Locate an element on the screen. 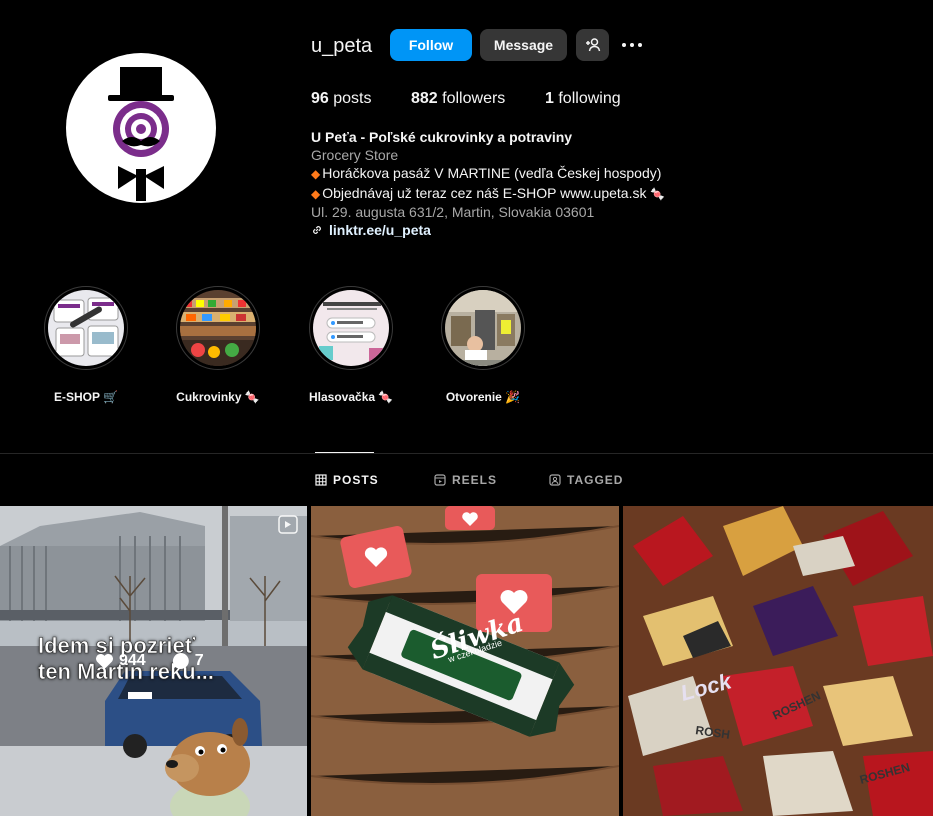 The width and height of the screenshot is (933, 816). likes-stat: 944 is located at coordinates (120, 661).